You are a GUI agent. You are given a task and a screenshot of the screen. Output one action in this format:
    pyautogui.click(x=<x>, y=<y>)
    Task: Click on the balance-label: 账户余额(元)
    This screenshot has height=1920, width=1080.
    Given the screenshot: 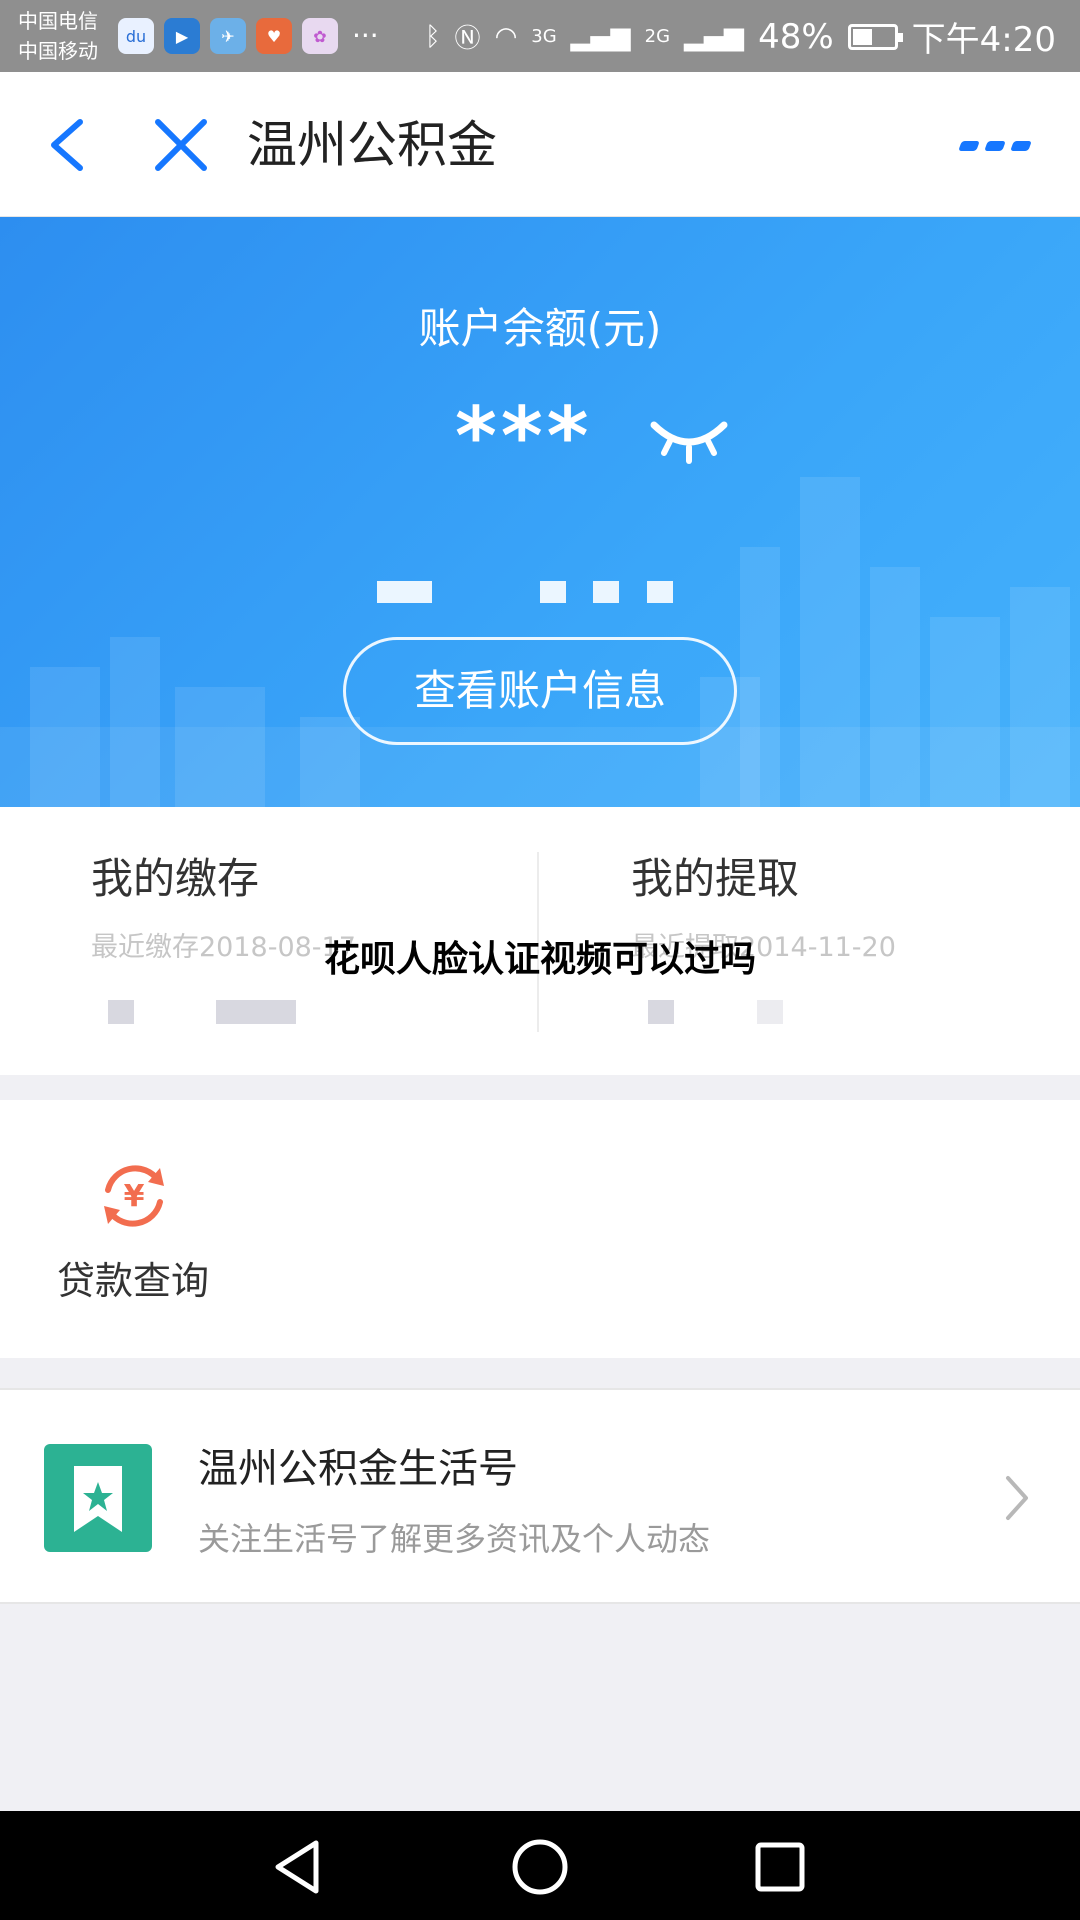 What is the action you would take?
    pyautogui.click(x=540, y=328)
    